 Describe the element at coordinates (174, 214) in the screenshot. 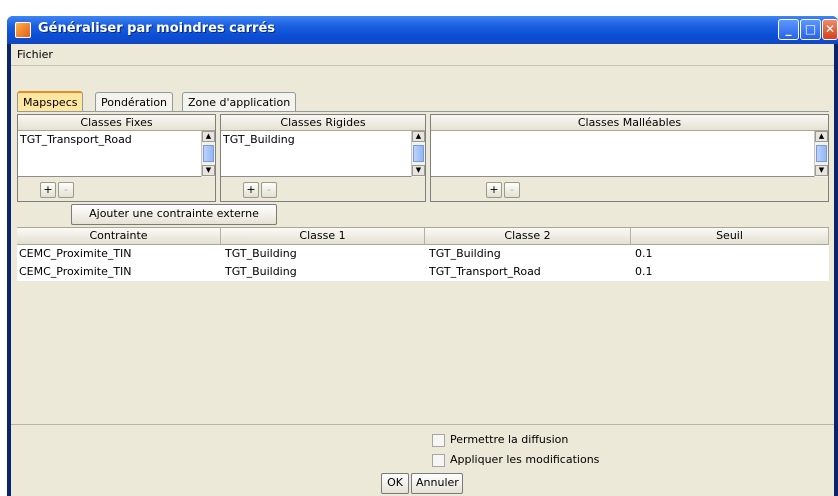

I see `add-external-constraint-button: Ajouter une contrainte externe` at that location.